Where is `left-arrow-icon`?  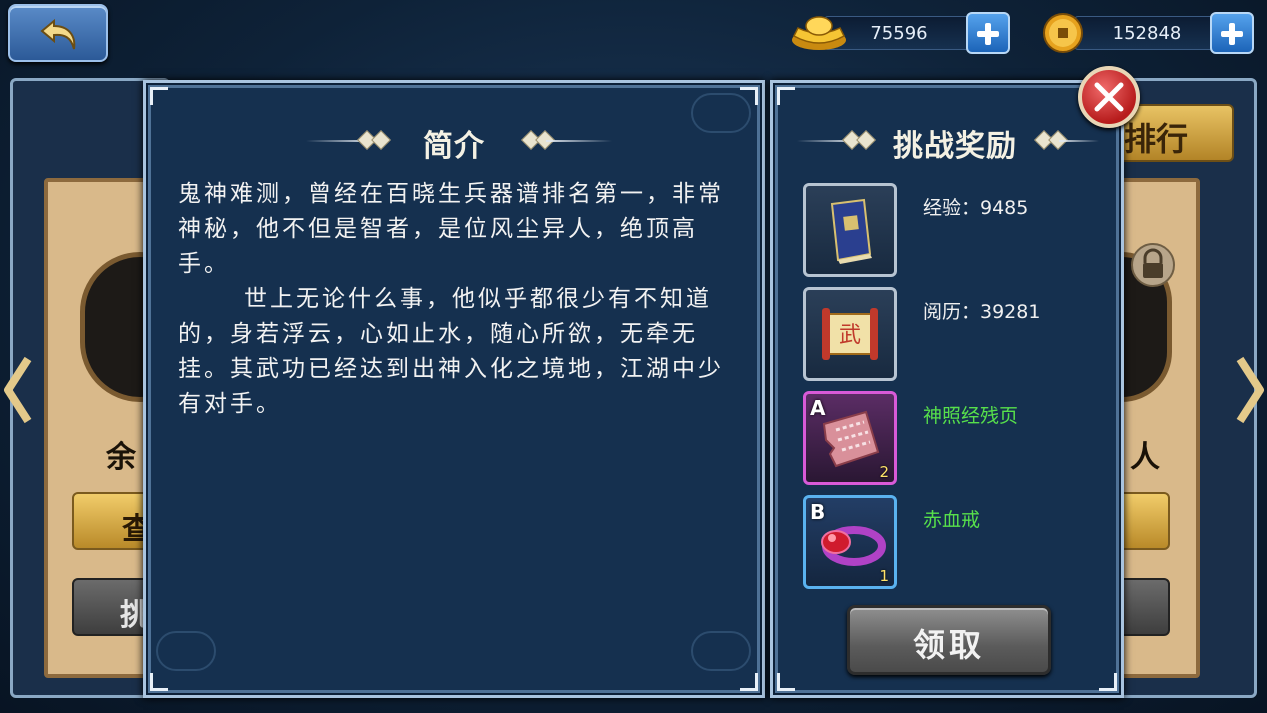 left-arrow-icon is located at coordinates (17, 390).